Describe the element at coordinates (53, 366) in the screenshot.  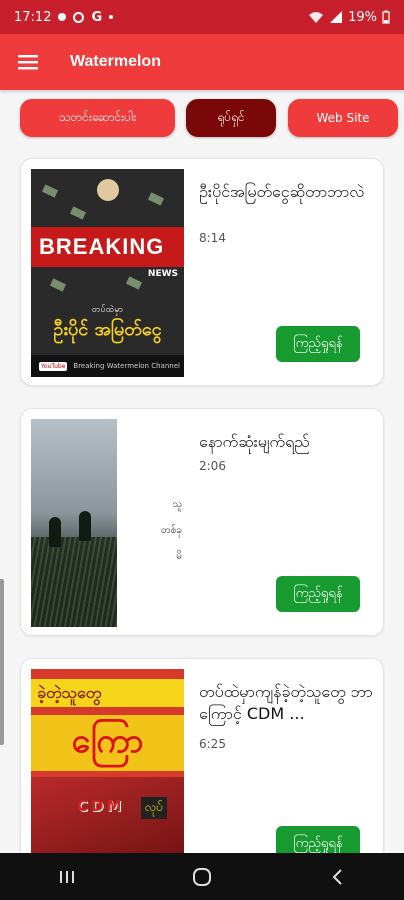
I see `youtube-logo: YouTube` at that location.